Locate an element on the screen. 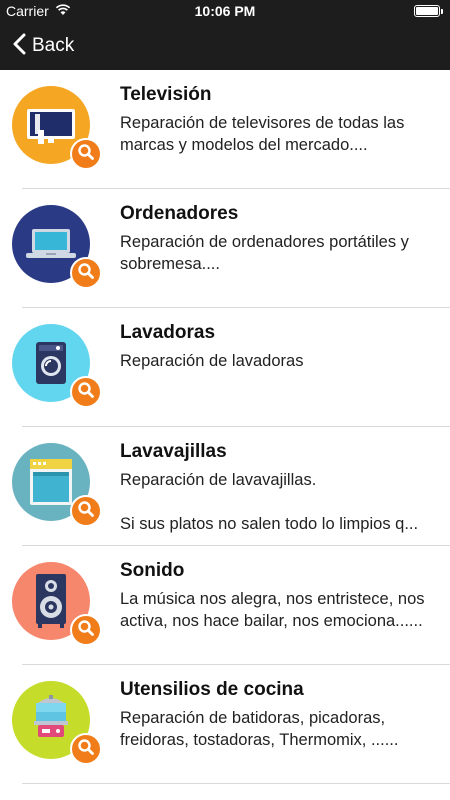 The width and height of the screenshot is (450, 800). item-description: Reparación de lavadoras is located at coordinates (212, 361).